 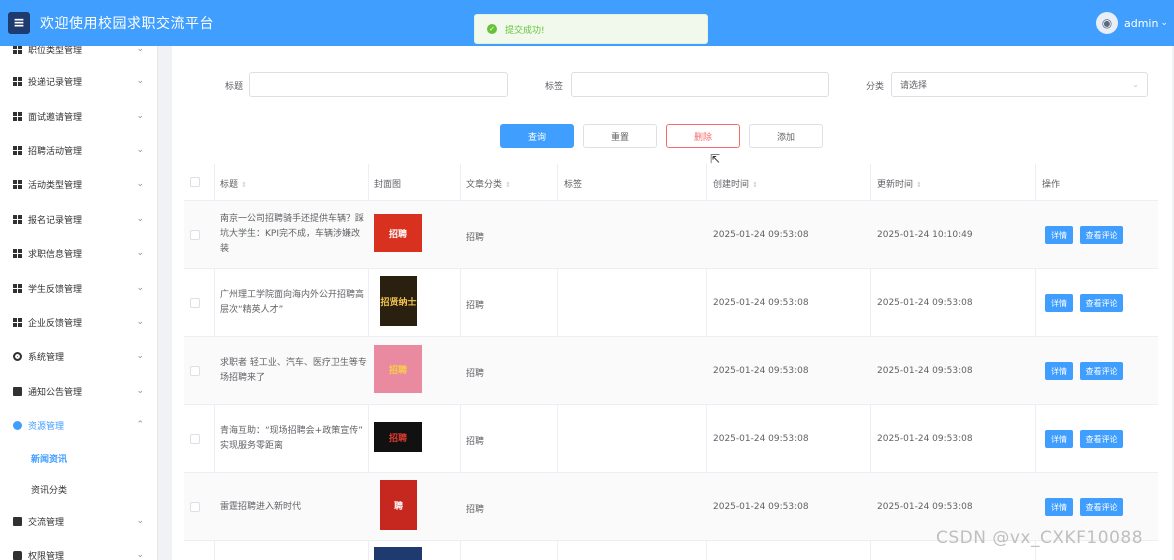 What do you see at coordinates (925, 235) in the screenshot?
I see `row-updated: 2025-01-24 10:10:49` at bounding box center [925, 235].